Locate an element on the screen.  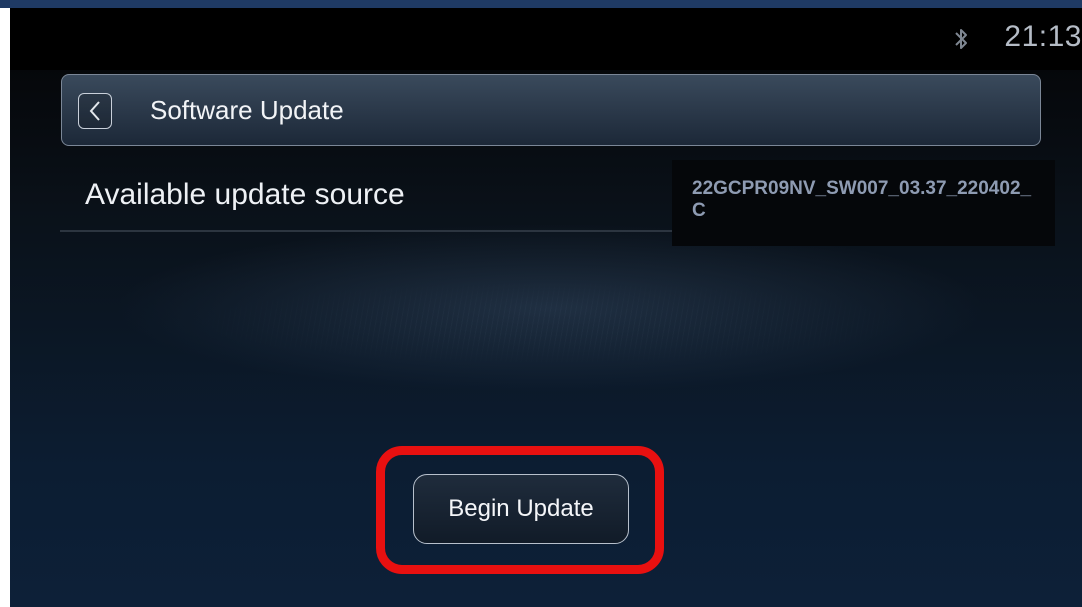
back-button is located at coordinates (95, 111).